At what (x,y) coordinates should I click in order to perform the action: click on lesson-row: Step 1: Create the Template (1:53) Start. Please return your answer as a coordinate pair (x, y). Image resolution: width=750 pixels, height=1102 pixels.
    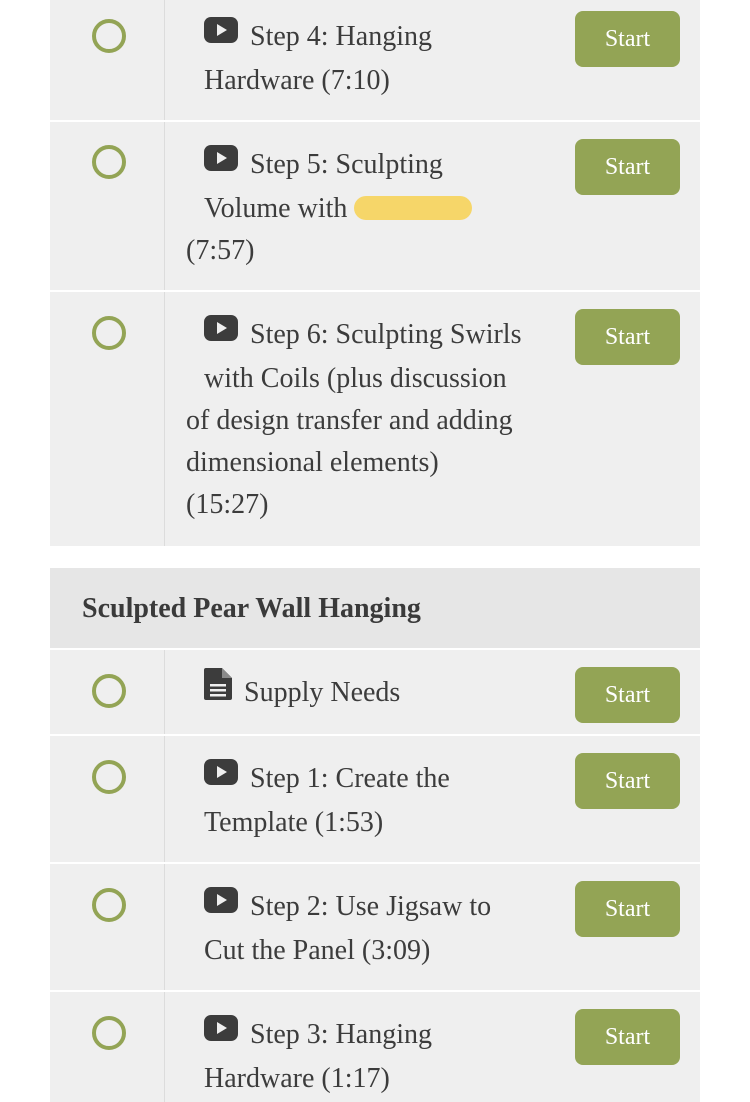
    Looking at the image, I should click on (375, 800).